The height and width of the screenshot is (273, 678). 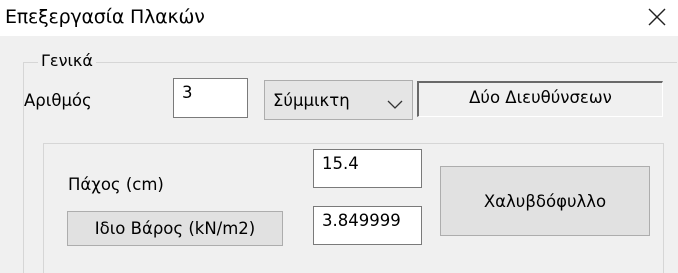 I want to click on thickness-label: Πάχος (cm), so click(x=116, y=184).